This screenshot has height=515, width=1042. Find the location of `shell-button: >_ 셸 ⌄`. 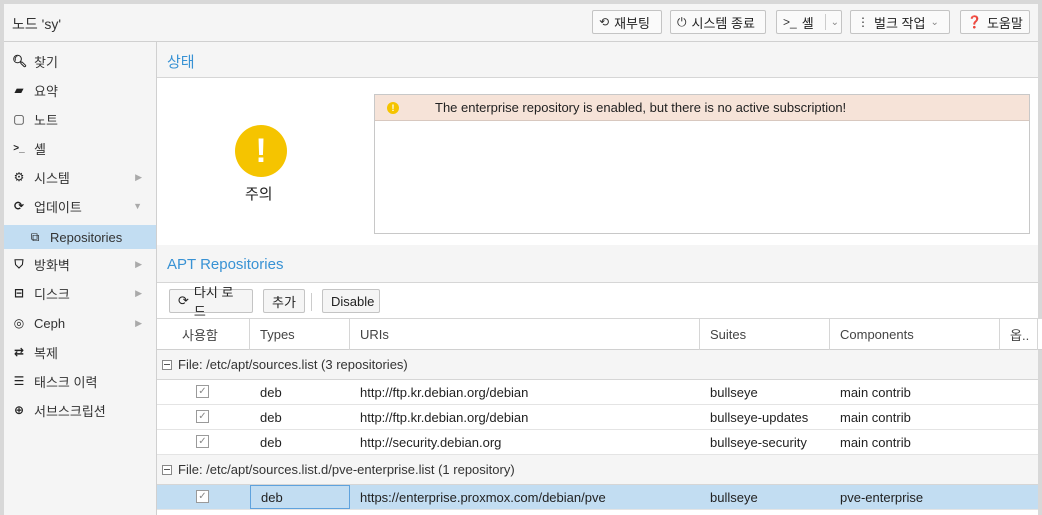

shell-button: >_ 셸 ⌄ is located at coordinates (809, 22).